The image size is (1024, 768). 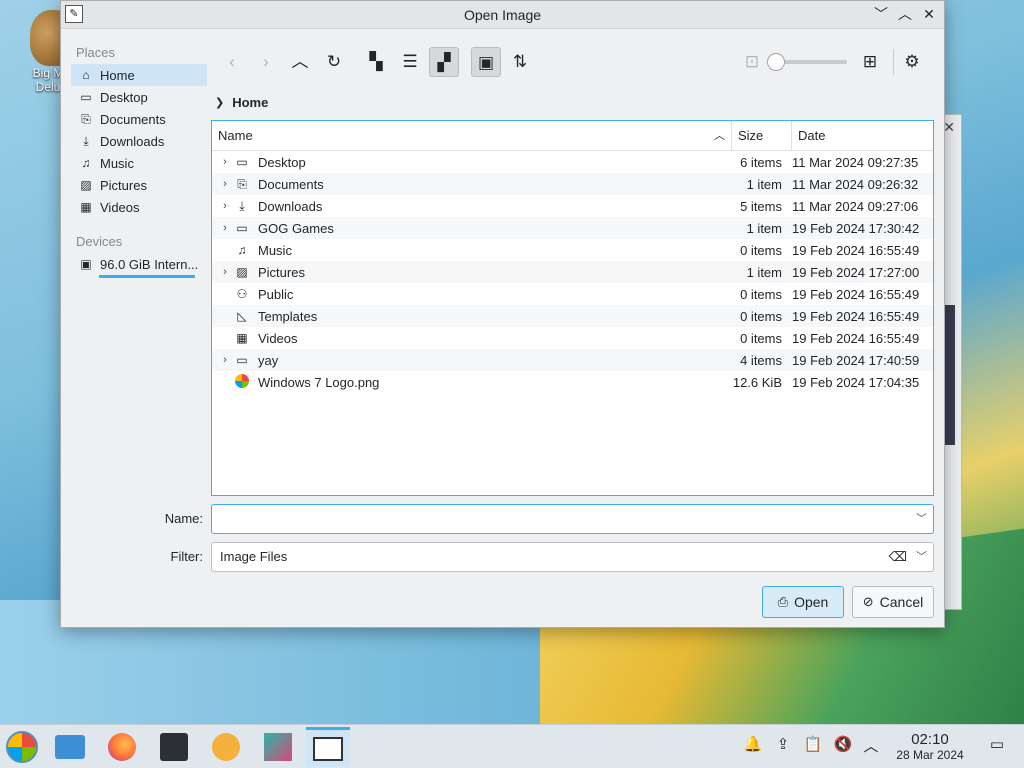 I want to click on open-button: ⎙ Open, so click(x=803, y=602).